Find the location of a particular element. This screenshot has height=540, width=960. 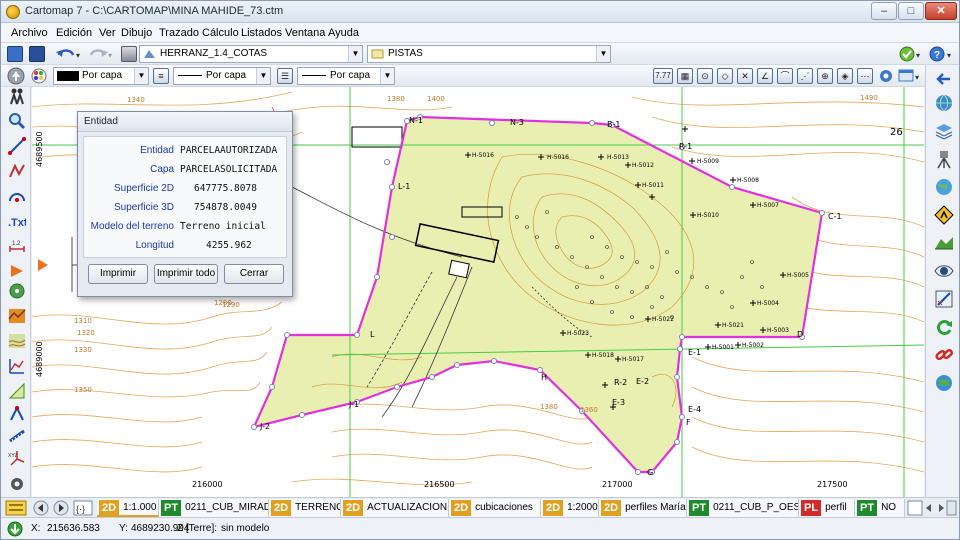

view-options-icon: ▾ is located at coordinates (910, 76).